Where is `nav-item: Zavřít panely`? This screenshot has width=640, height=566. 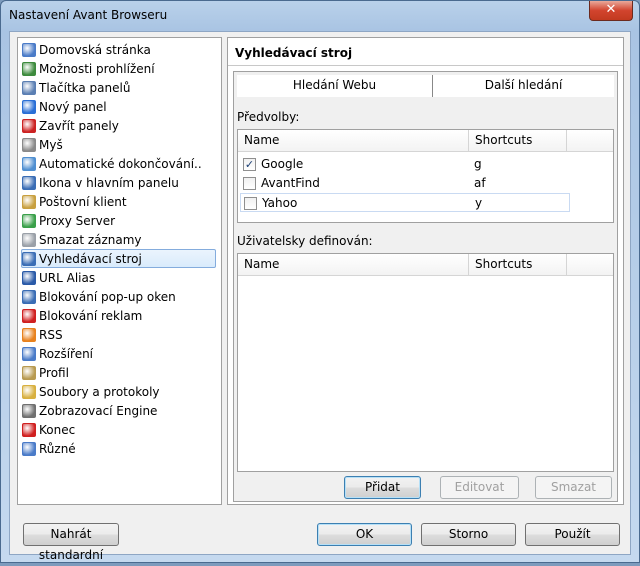
nav-item: Zavřít panely is located at coordinates (72, 125).